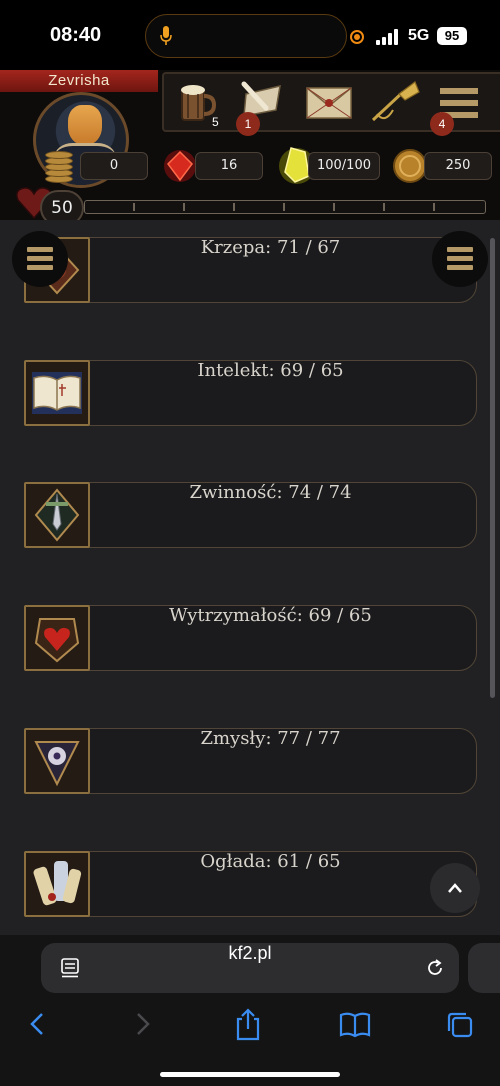 This screenshot has width=500, height=1086. I want to click on coins-value: 0, so click(114, 166).